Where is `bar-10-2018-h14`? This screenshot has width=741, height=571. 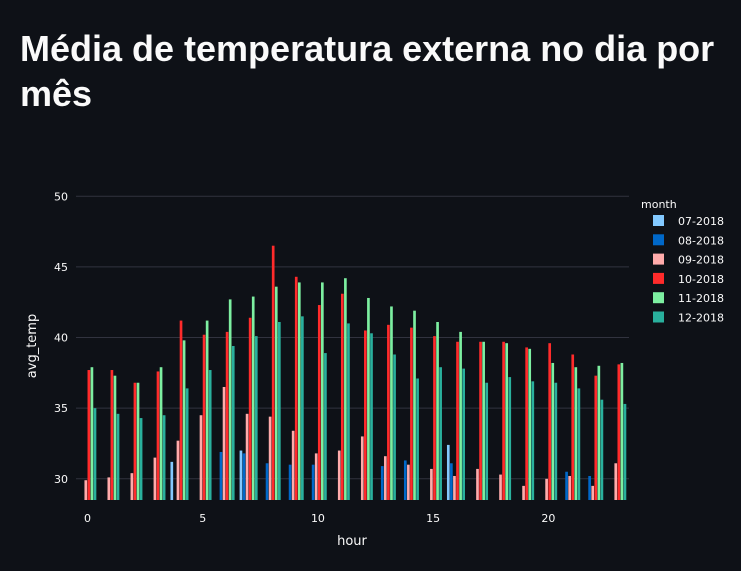
bar-10-2018-h14 is located at coordinates (411, 413).